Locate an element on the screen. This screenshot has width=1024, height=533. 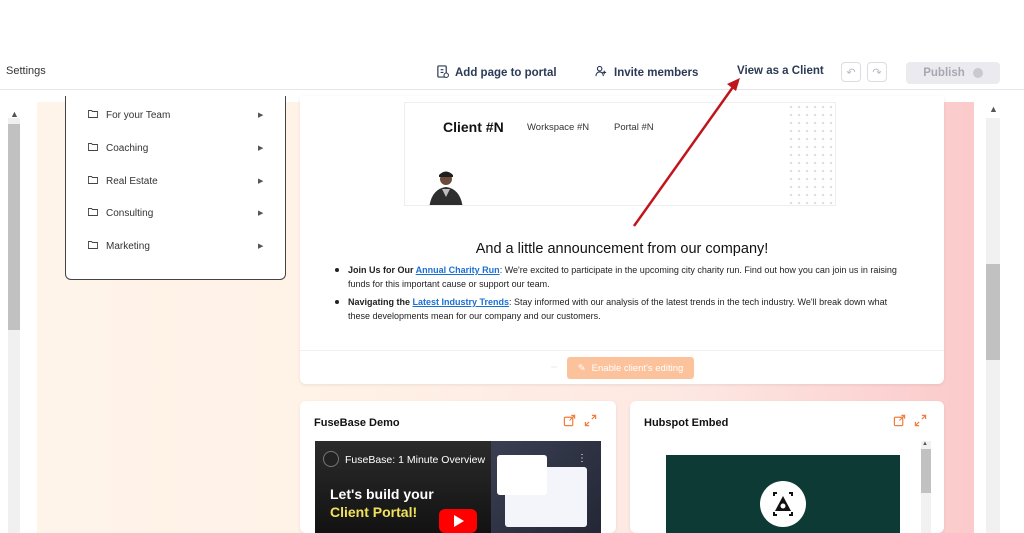
youtube-play-icon is located at coordinates (458, 521).